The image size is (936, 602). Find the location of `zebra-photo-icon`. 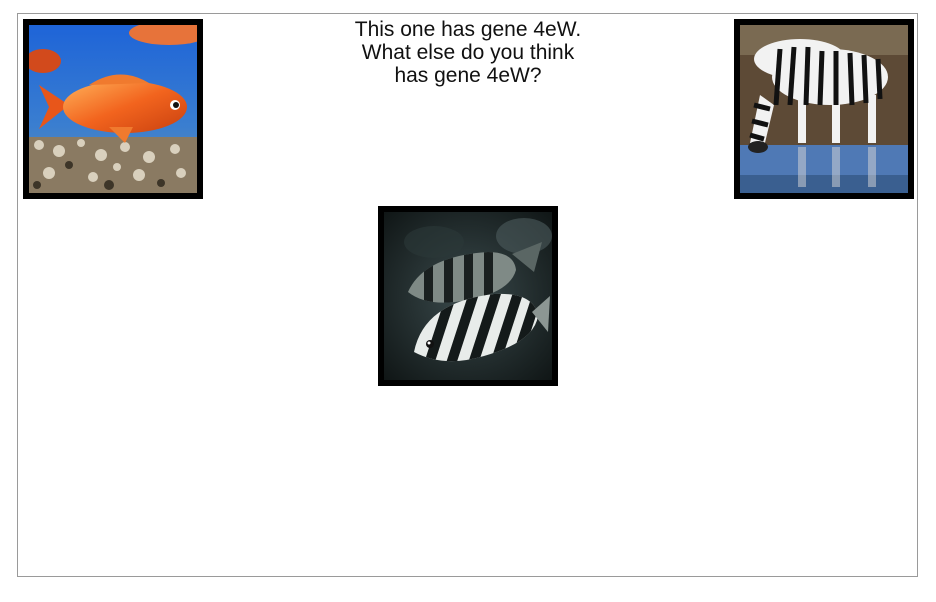

zebra-photo-icon is located at coordinates (824, 109).